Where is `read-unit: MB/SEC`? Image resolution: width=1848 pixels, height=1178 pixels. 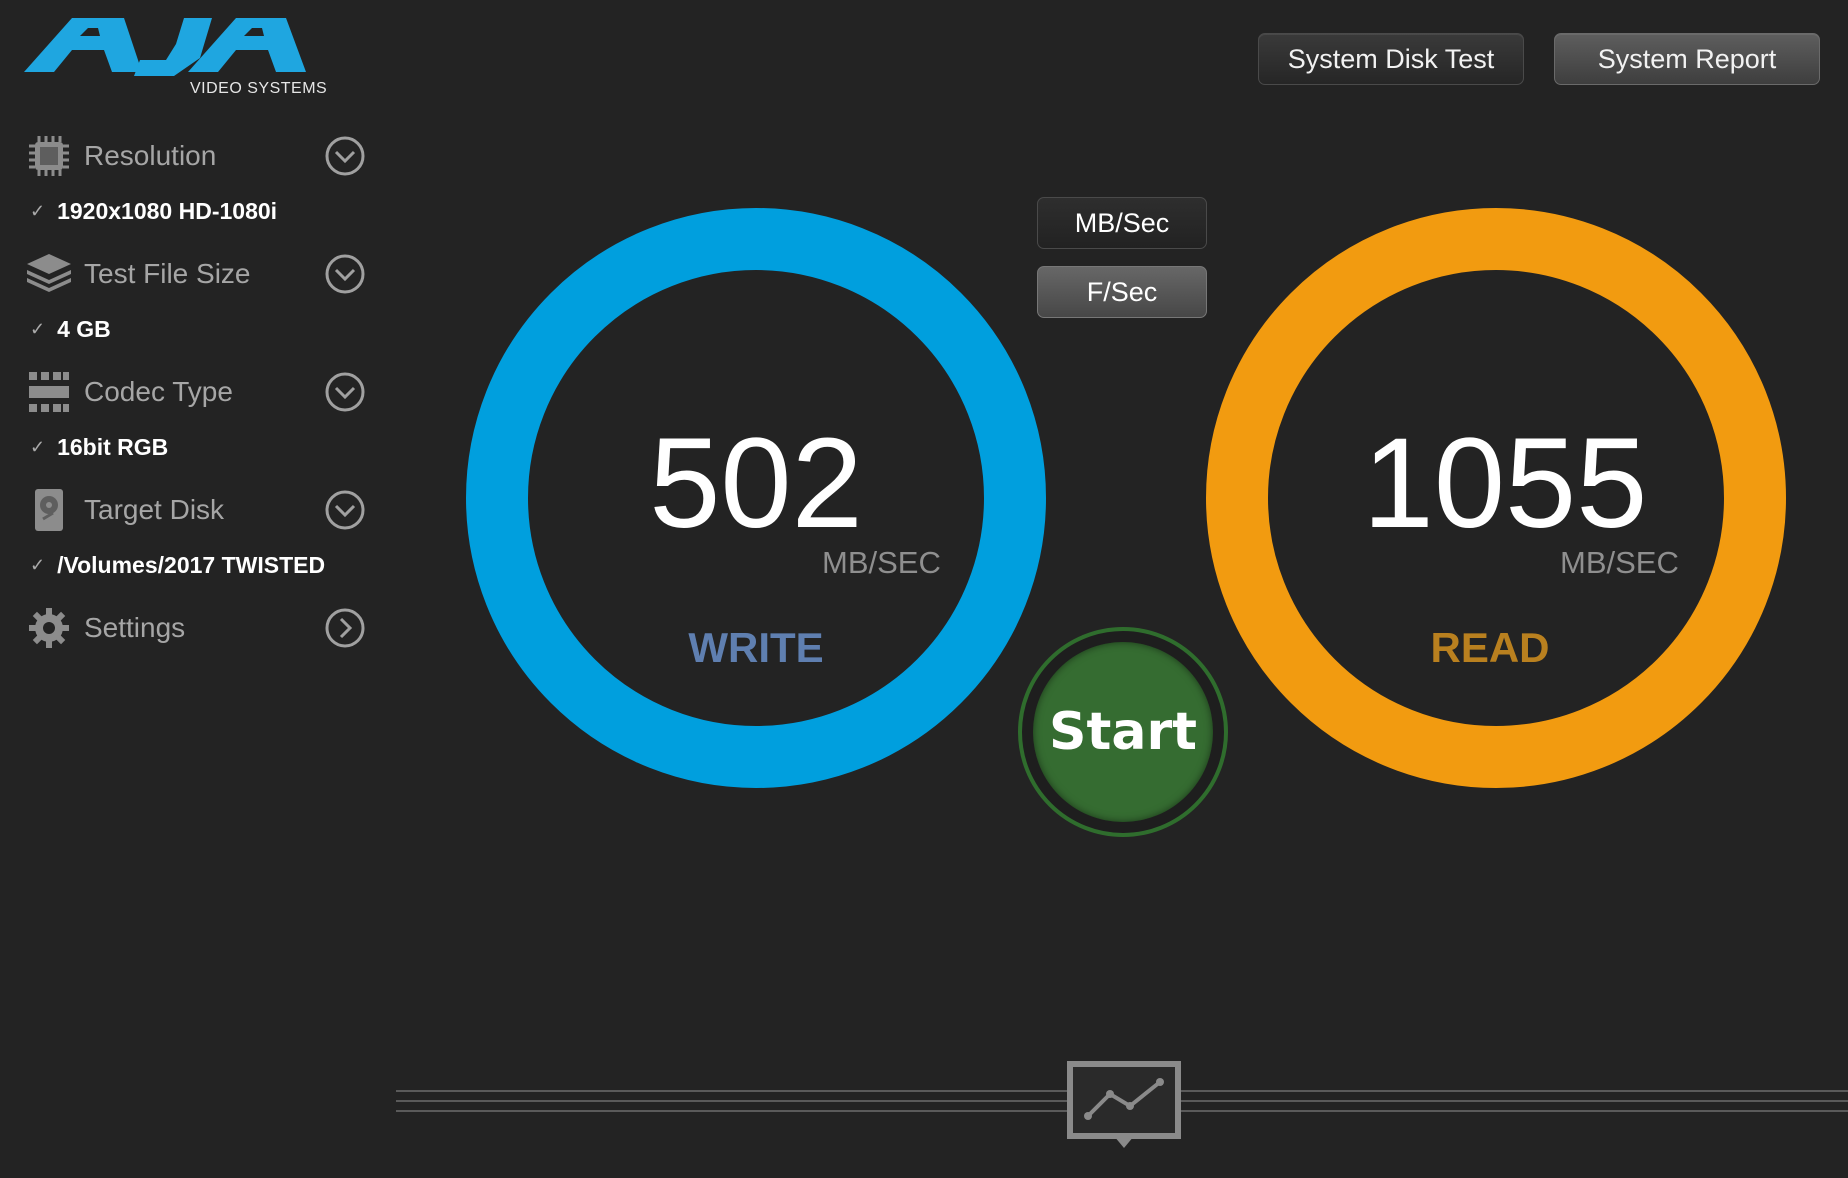
read-unit: MB/SEC is located at coordinates (1619, 562).